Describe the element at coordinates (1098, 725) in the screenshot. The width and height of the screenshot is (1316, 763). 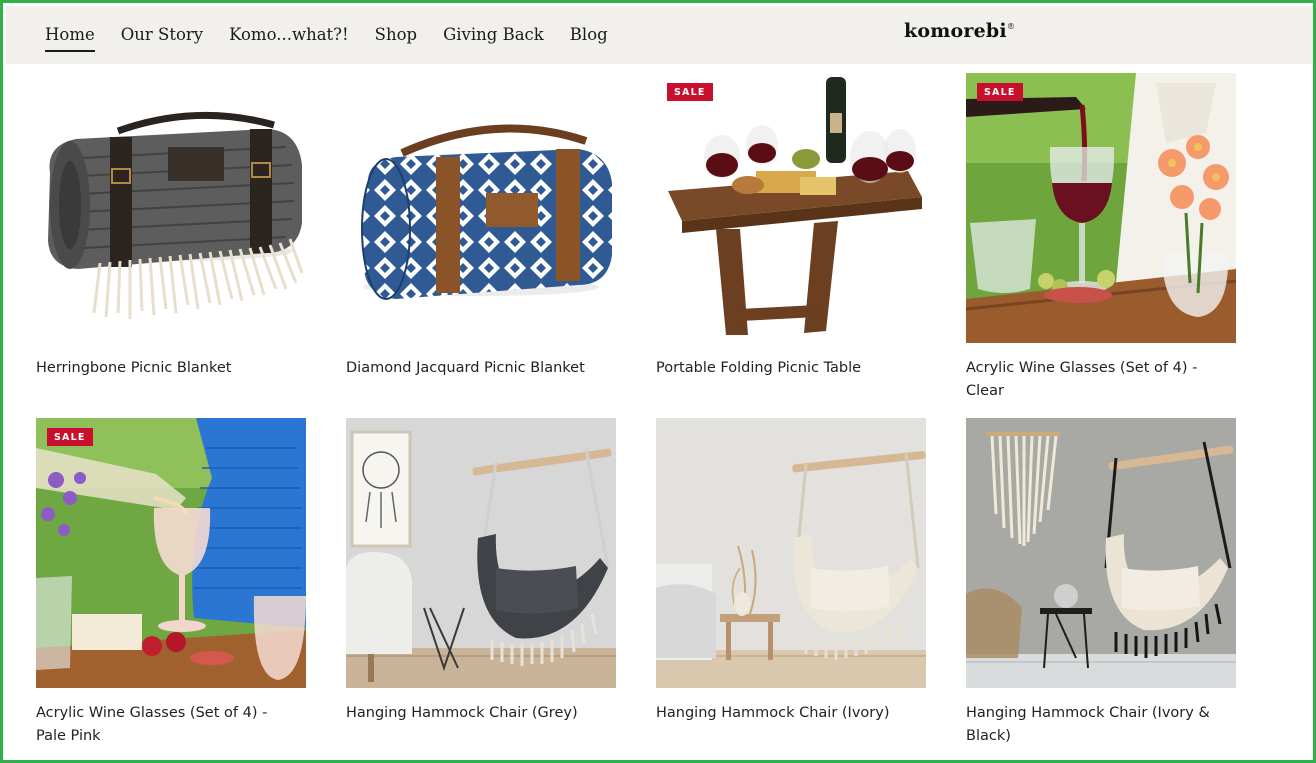
I see `product-title: Hanging Hammock Chair (Ivory & Black)` at that location.